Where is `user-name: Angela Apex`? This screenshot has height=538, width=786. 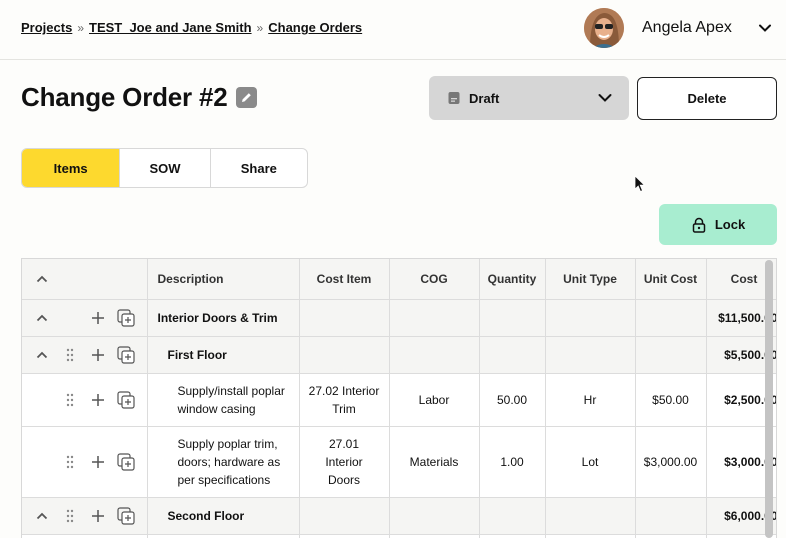 user-name: Angela Apex is located at coordinates (687, 27).